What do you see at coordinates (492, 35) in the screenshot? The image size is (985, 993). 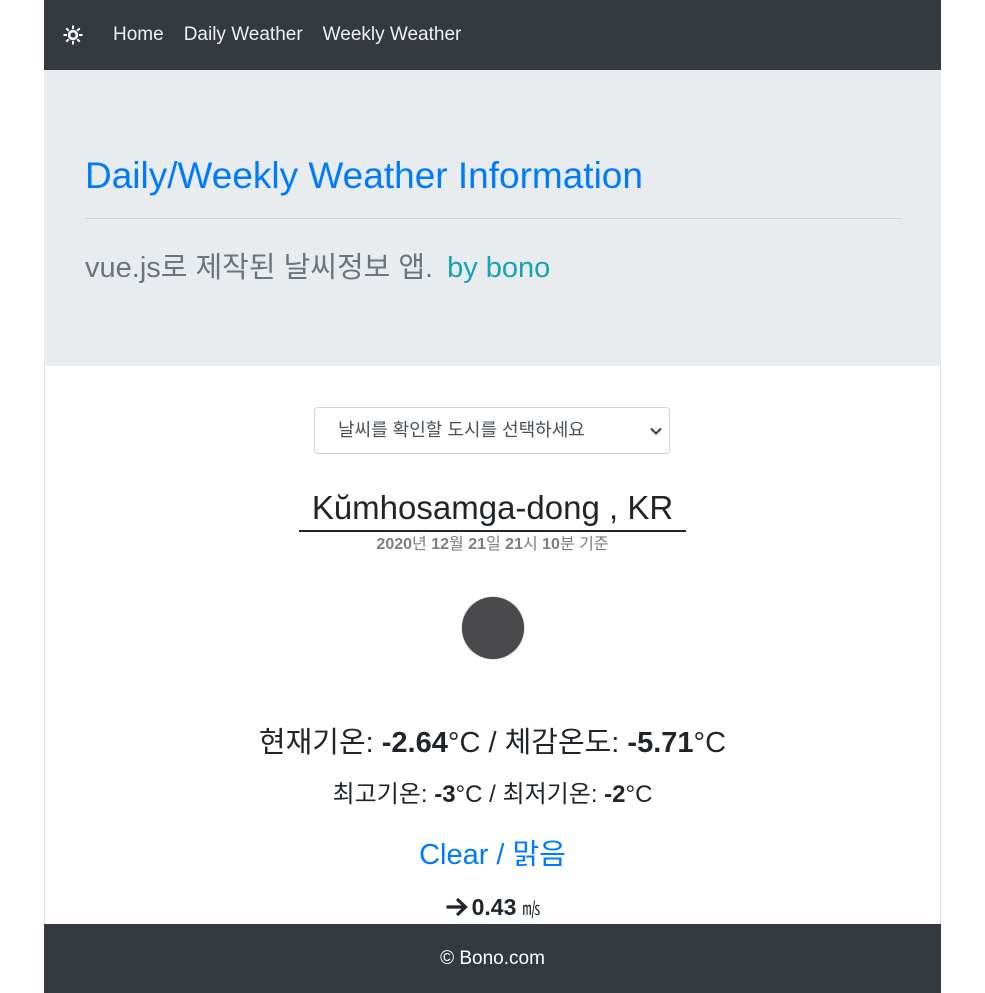 I see `top-navbar: Home Daily Weather Weekly Weather` at bounding box center [492, 35].